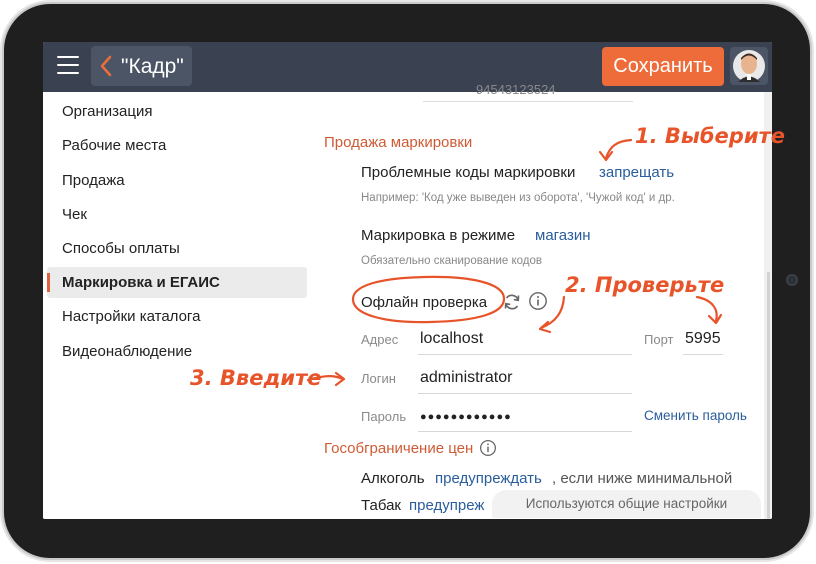  I want to click on login-input: administrator, so click(466, 378).